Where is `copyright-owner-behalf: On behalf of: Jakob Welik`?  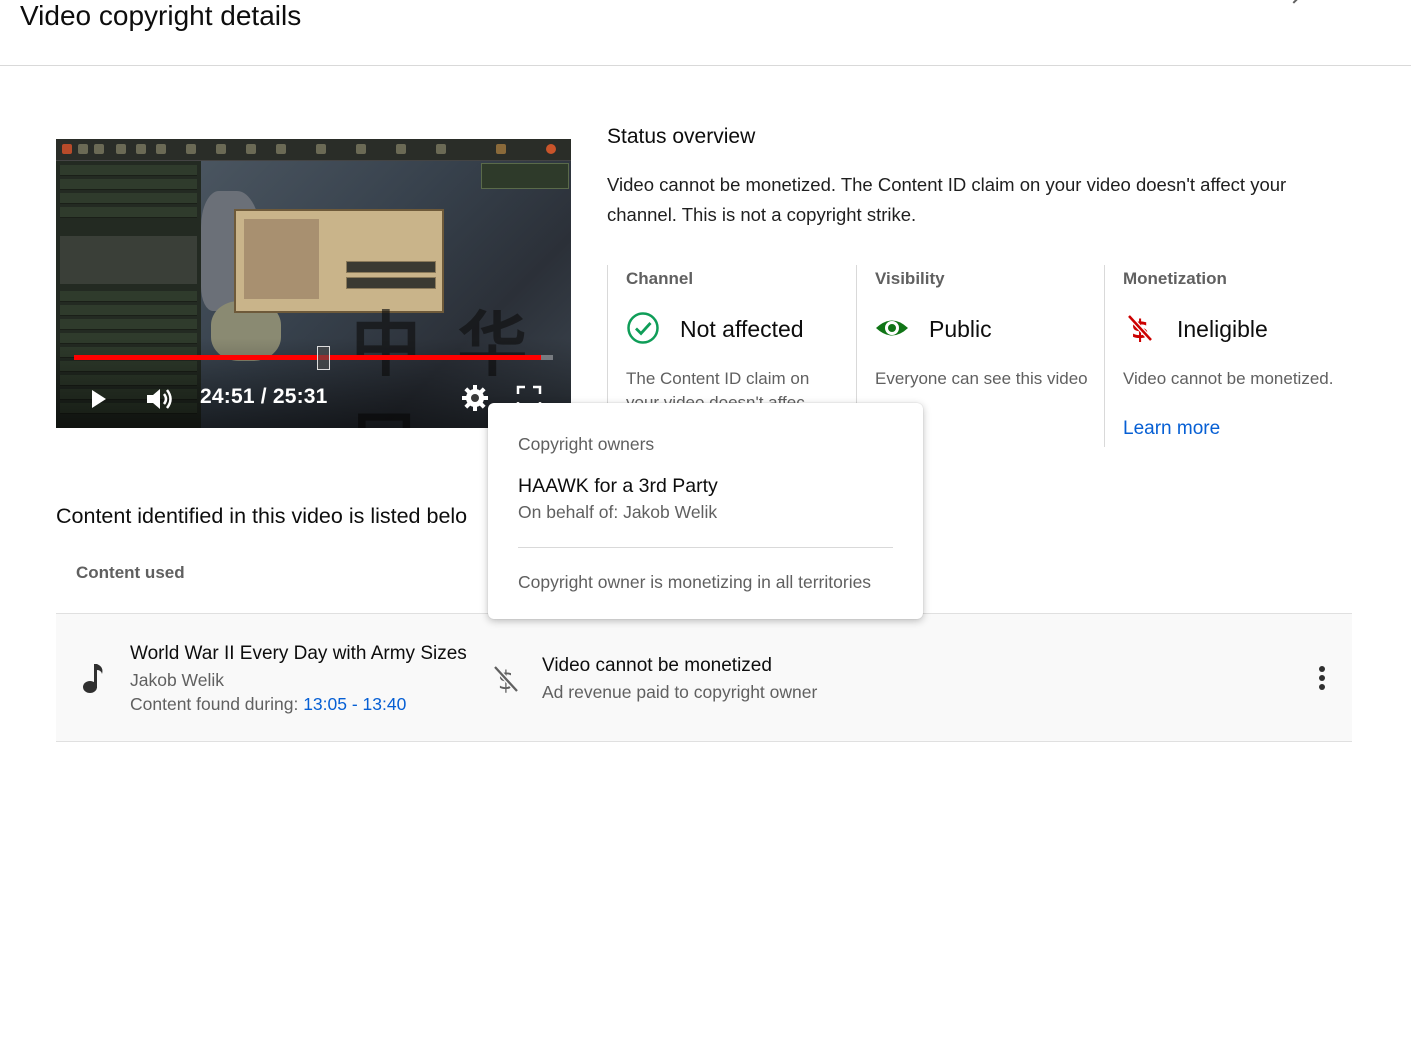 copyright-owner-behalf: On behalf of: Jakob Welik is located at coordinates (618, 512).